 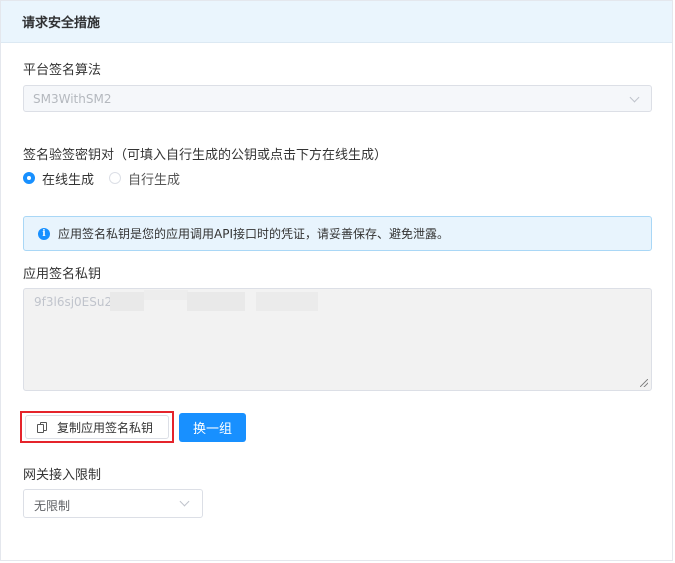 What do you see at coordinates (154, 180) in the screenshot?
I see `radio-self-generate-label: 自行生成` at bounding box center [154, 180].